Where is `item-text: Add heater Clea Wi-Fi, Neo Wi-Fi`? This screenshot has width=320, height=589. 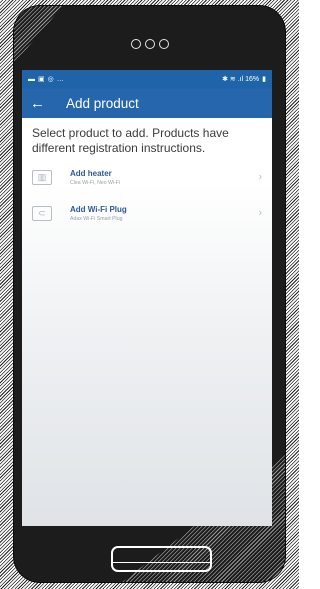 item-text: Add heater Clea Wi-Fi, Neo Wi-Fi is located at coordinates (95, 177).